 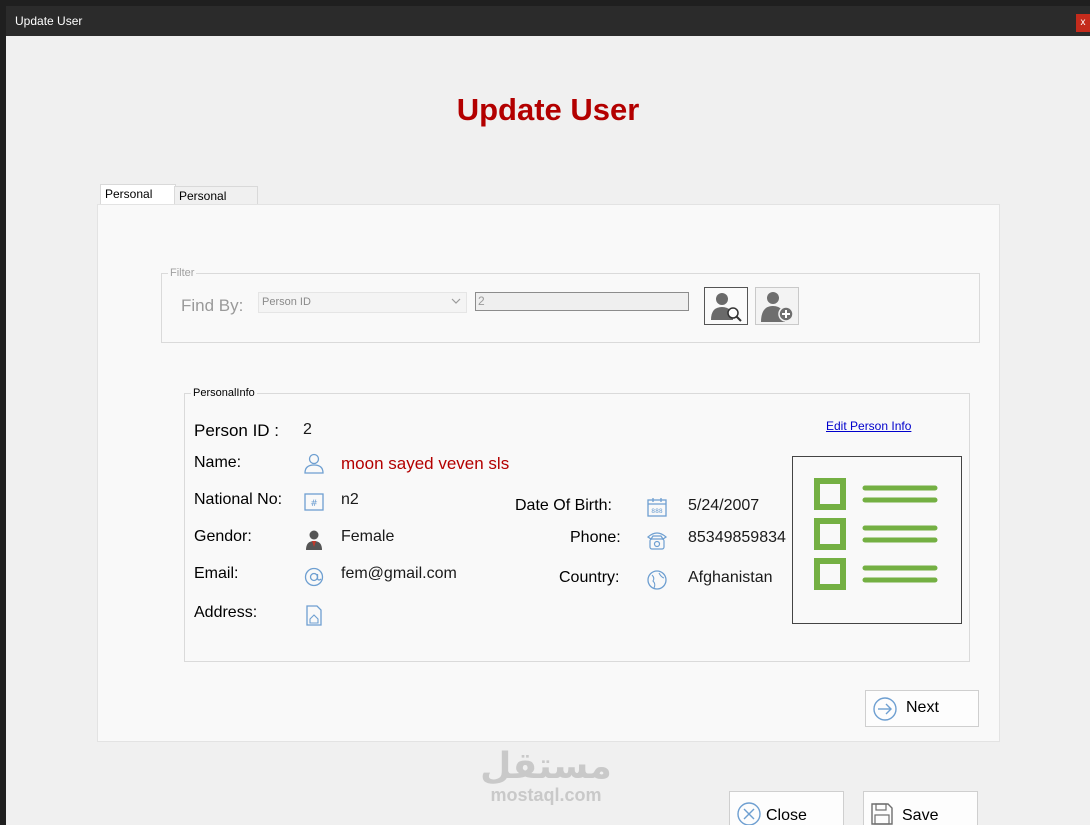 What do you see at coordinates (882, 814) in the screenshot?
I see `floppy-disk-icon` at bounding box center [882, 814].